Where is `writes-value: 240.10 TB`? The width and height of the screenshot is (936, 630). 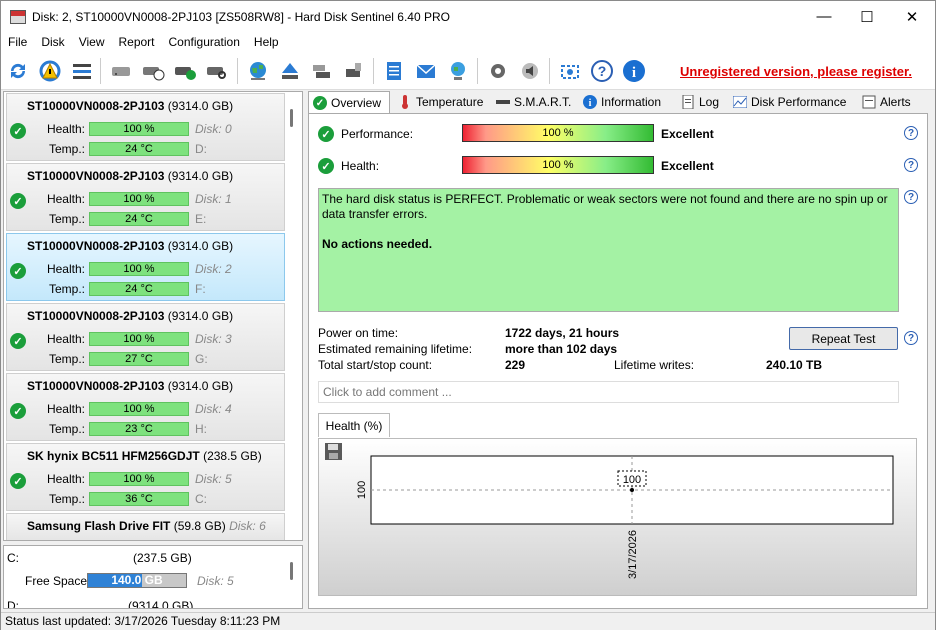
writes-value: 240.10 TB is located at coordinates (794, 365).